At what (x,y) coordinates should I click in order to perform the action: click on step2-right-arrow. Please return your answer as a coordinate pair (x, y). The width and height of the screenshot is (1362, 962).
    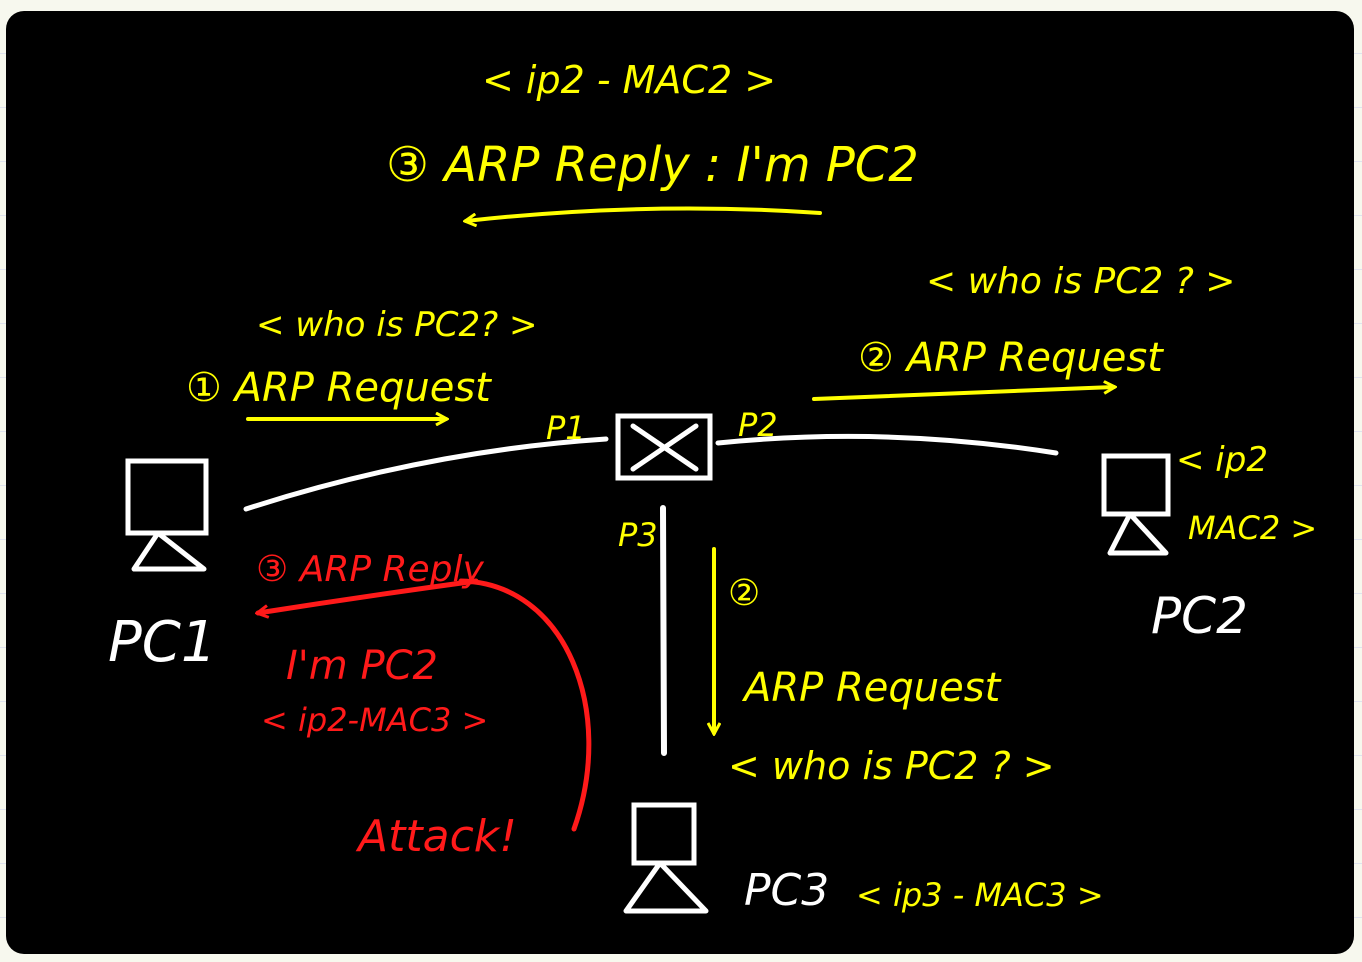
    Looking at the image, I should click on (963, 394).